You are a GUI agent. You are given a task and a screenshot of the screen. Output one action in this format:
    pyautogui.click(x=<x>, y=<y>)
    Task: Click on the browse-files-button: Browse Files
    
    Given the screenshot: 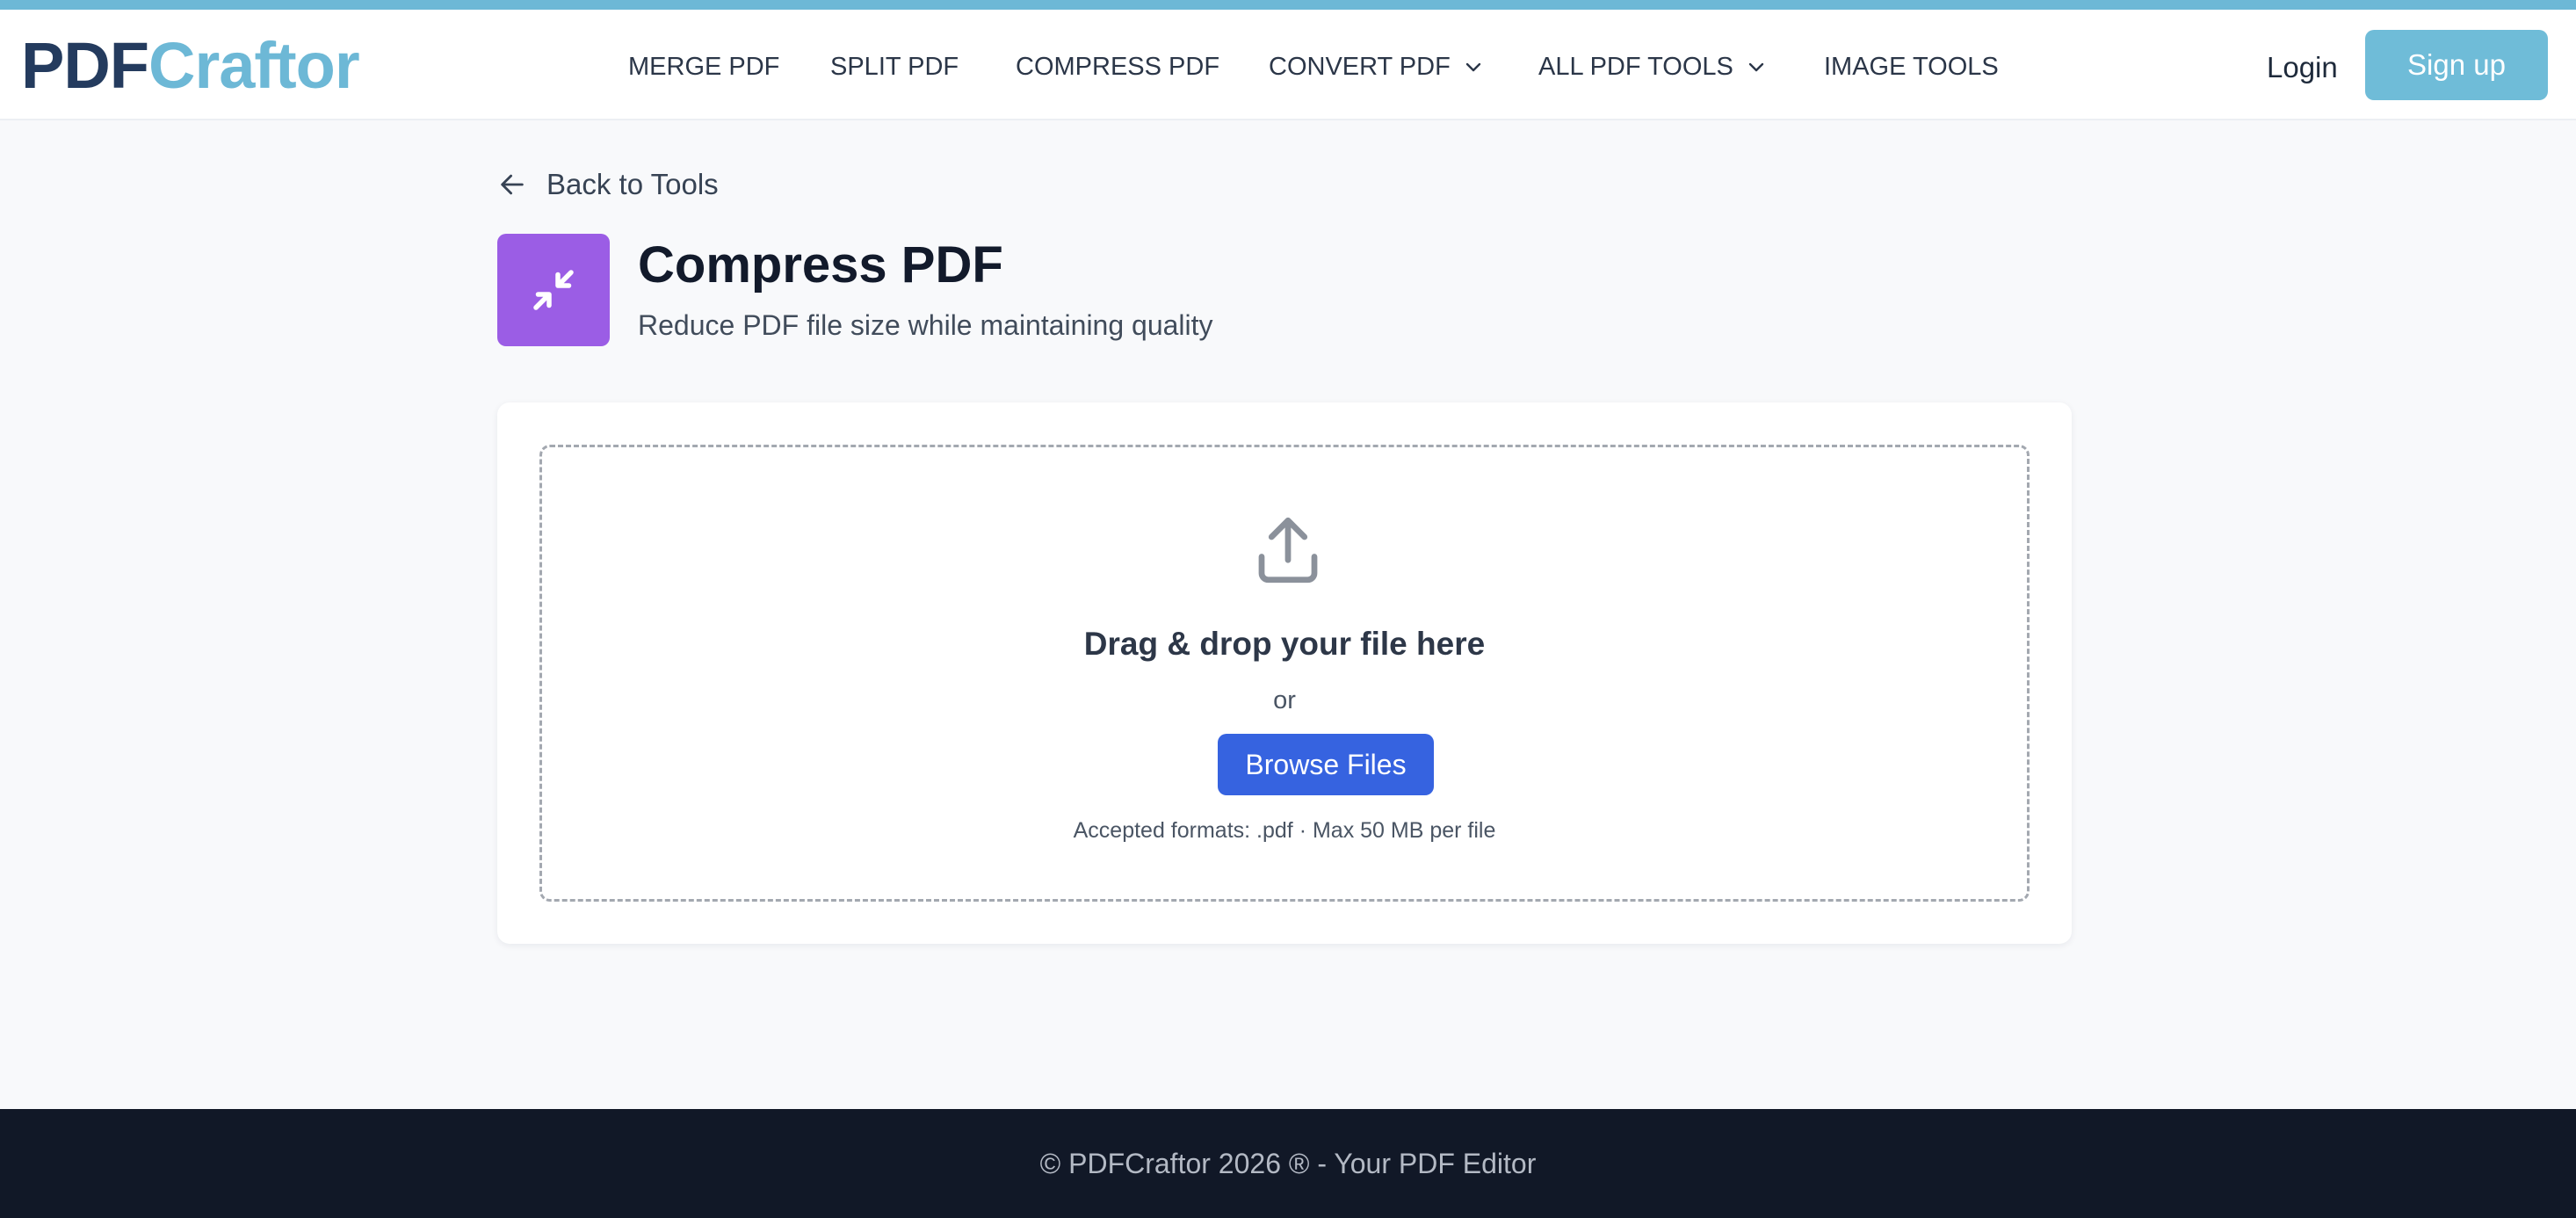 What is the action you would take?
    pyautogui.click(x=1326, y=764)
    